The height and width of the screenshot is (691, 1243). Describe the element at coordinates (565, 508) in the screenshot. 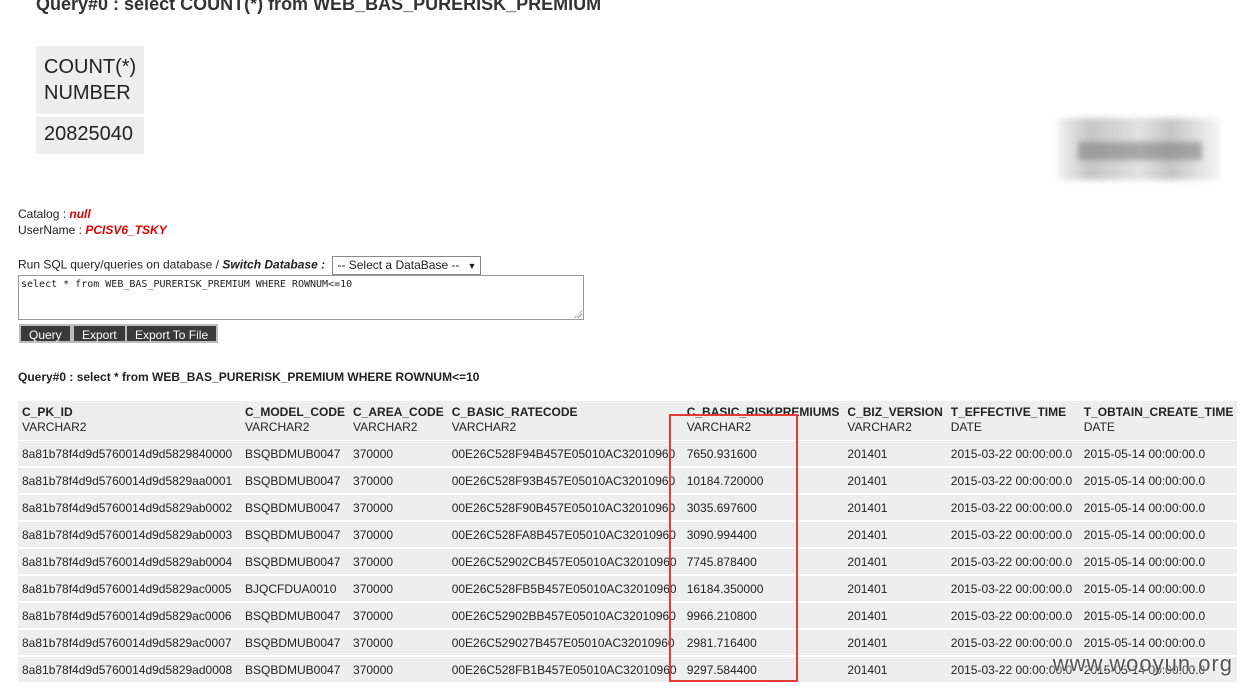

I see `table-cell: 00E26C528F90B457E05010AC32010960` at that location.